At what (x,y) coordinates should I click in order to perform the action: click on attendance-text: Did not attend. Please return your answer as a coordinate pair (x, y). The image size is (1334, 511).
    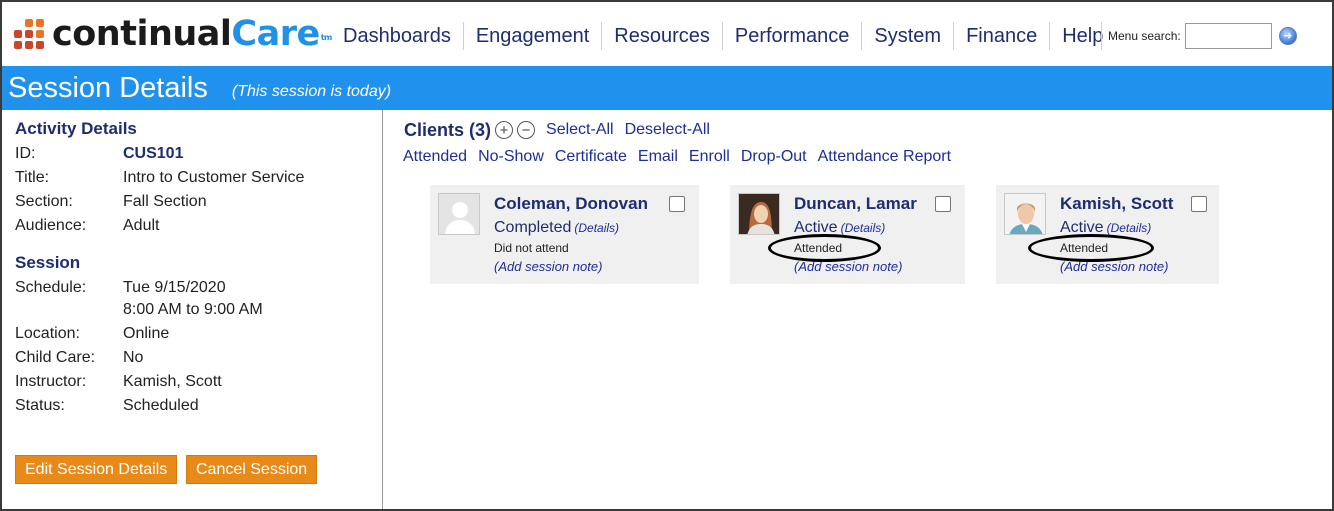
    Looking at the image, I should click on (531, 248).